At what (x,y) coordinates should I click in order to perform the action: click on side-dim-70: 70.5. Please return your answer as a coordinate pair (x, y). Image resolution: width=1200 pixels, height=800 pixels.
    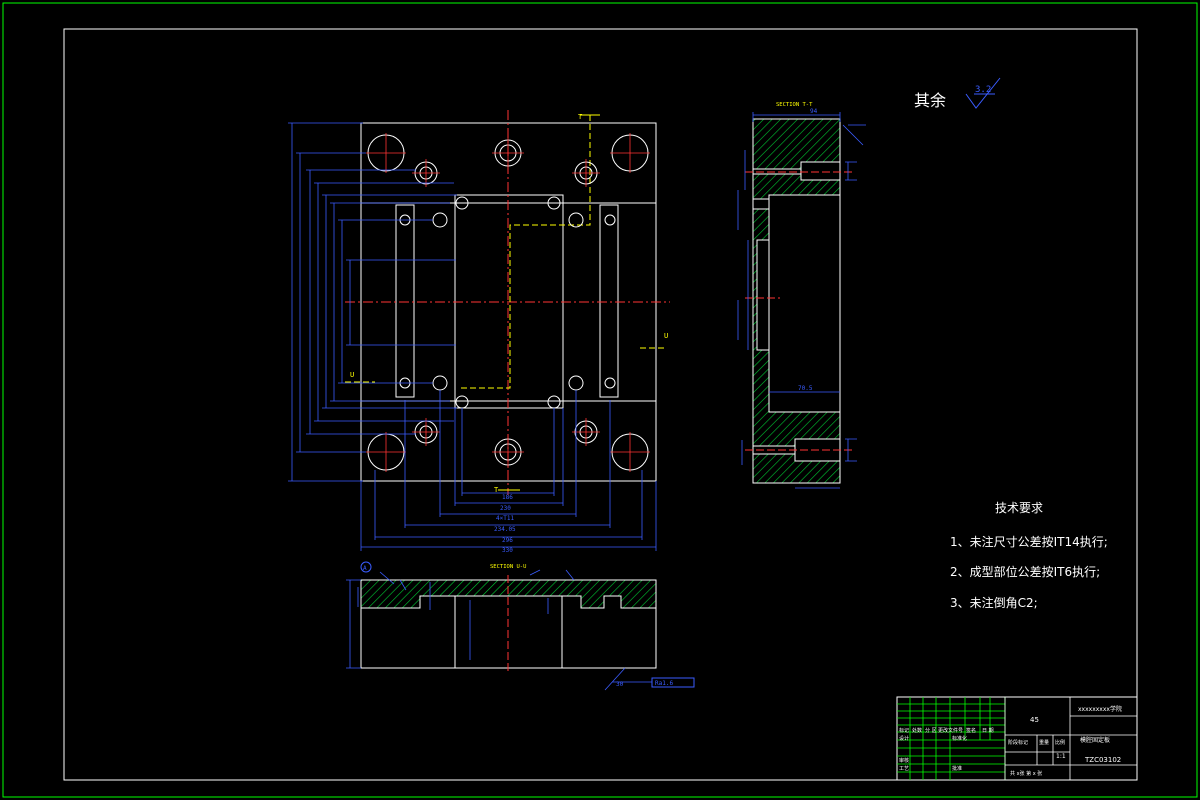
    Looking at the image, I should click on (805, 388).